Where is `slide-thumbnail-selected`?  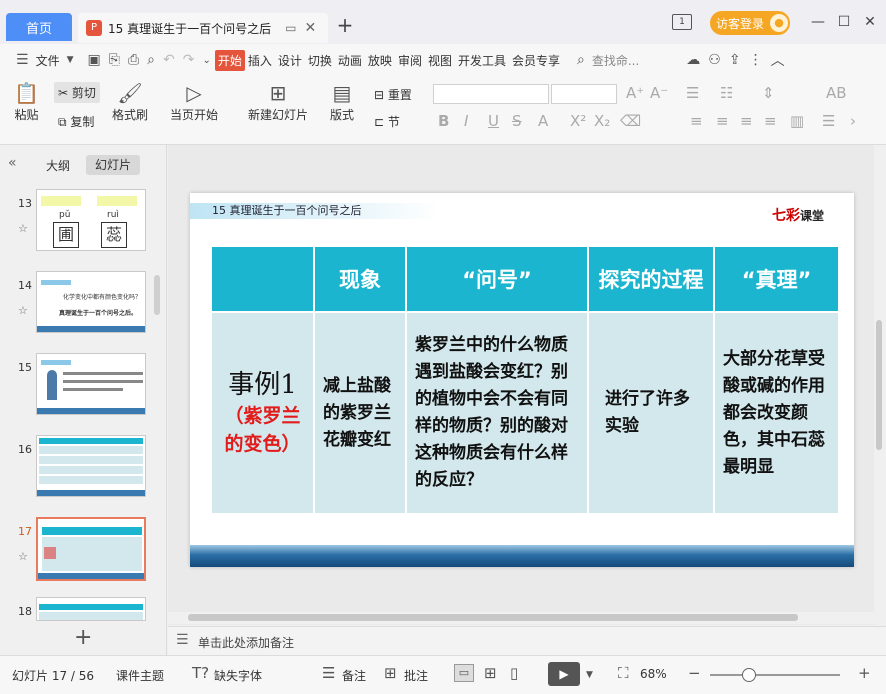
slide-thumbnail-selected is located at coordinates (91, 549).